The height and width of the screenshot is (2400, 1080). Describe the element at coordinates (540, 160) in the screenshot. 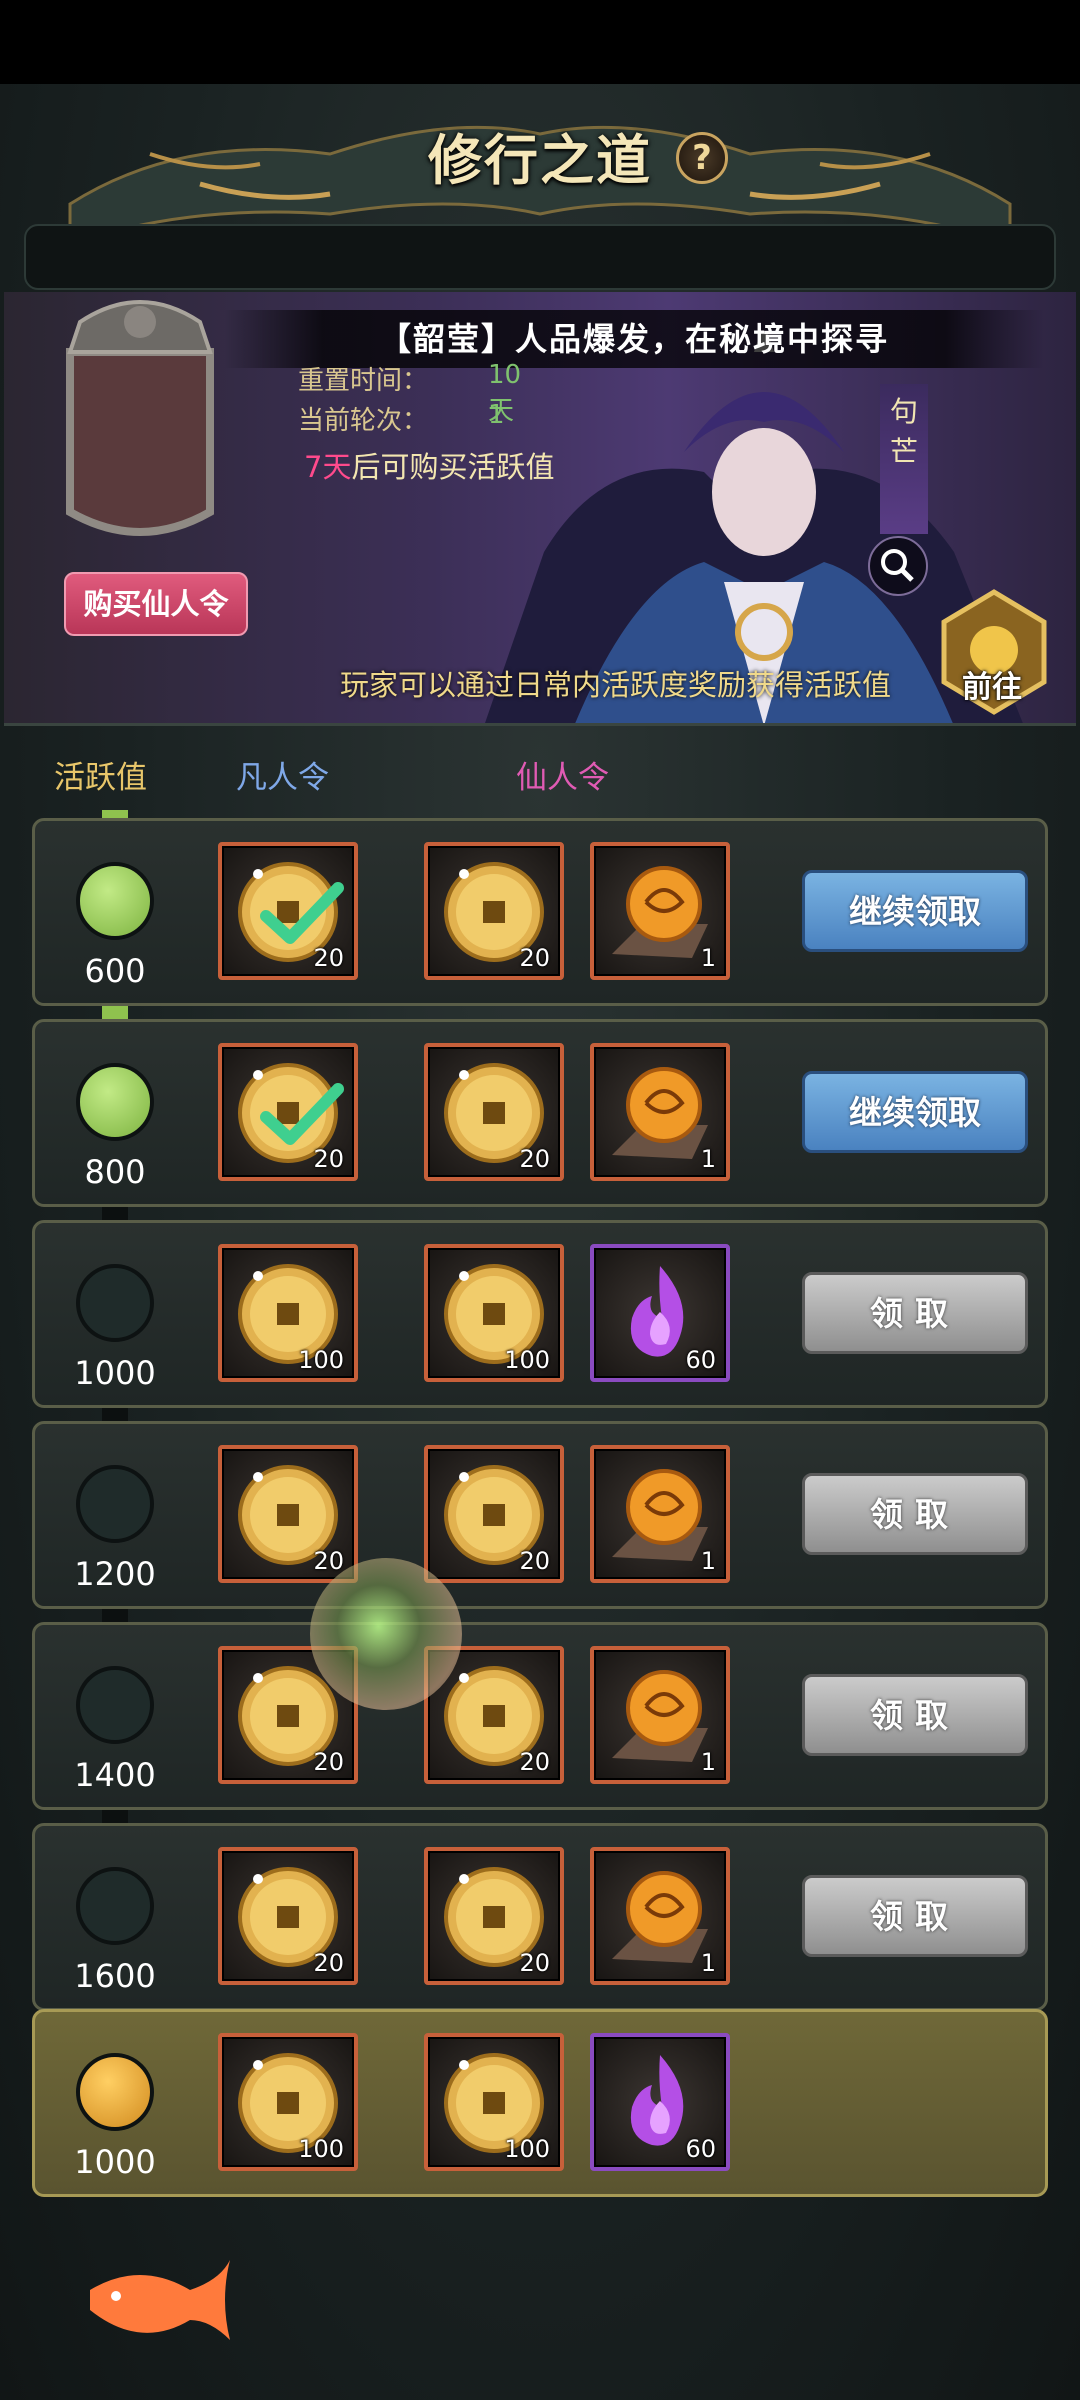

I see `page-title: 修行之道` at that location.